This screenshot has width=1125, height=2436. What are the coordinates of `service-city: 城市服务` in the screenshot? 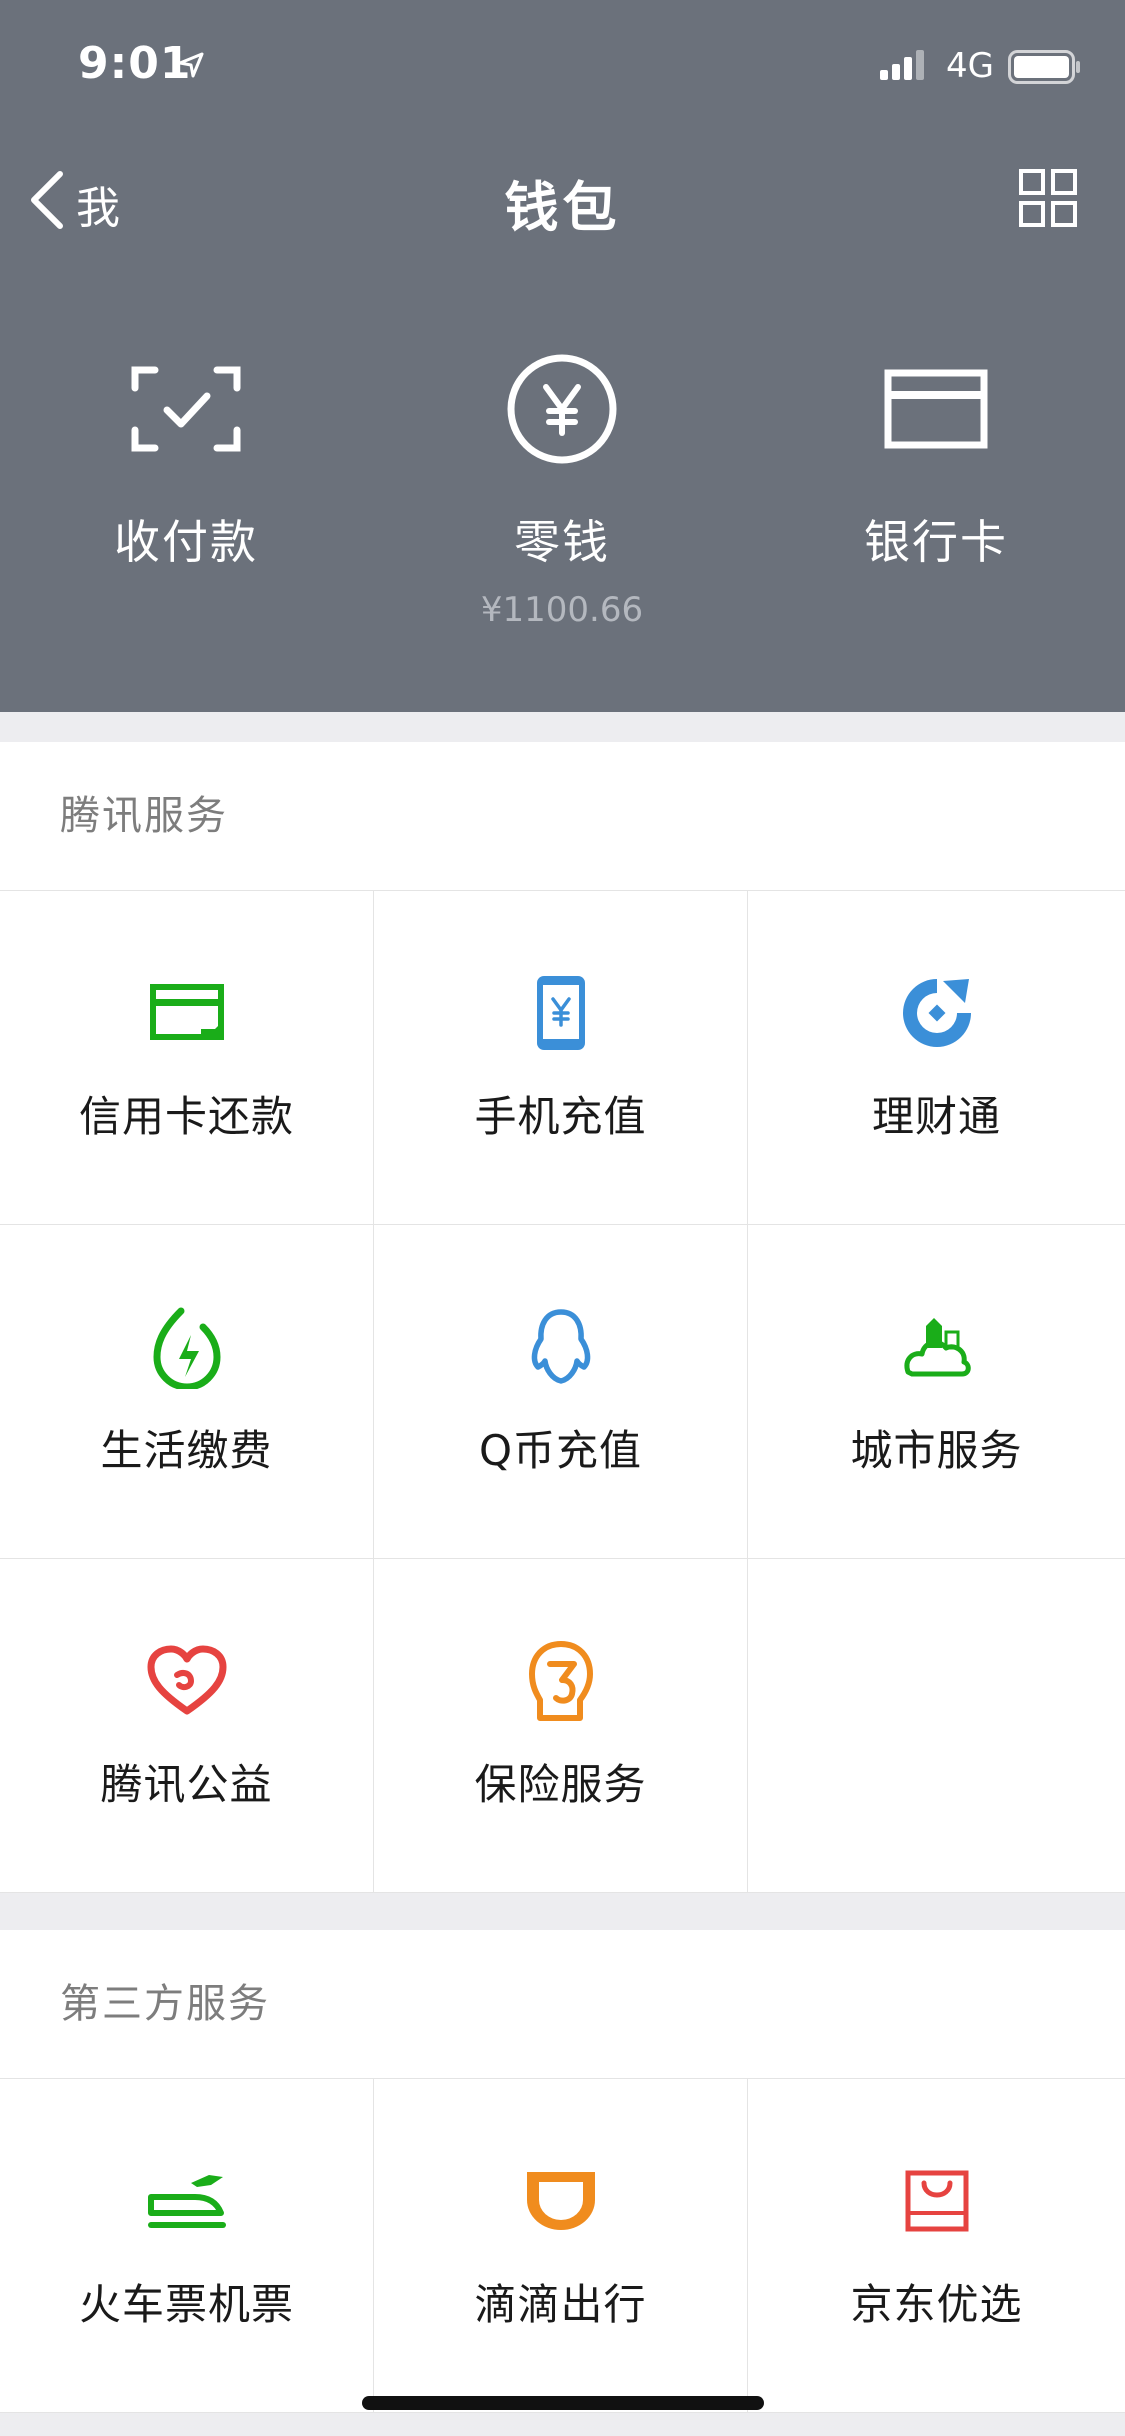 It's located at (936, 1392).